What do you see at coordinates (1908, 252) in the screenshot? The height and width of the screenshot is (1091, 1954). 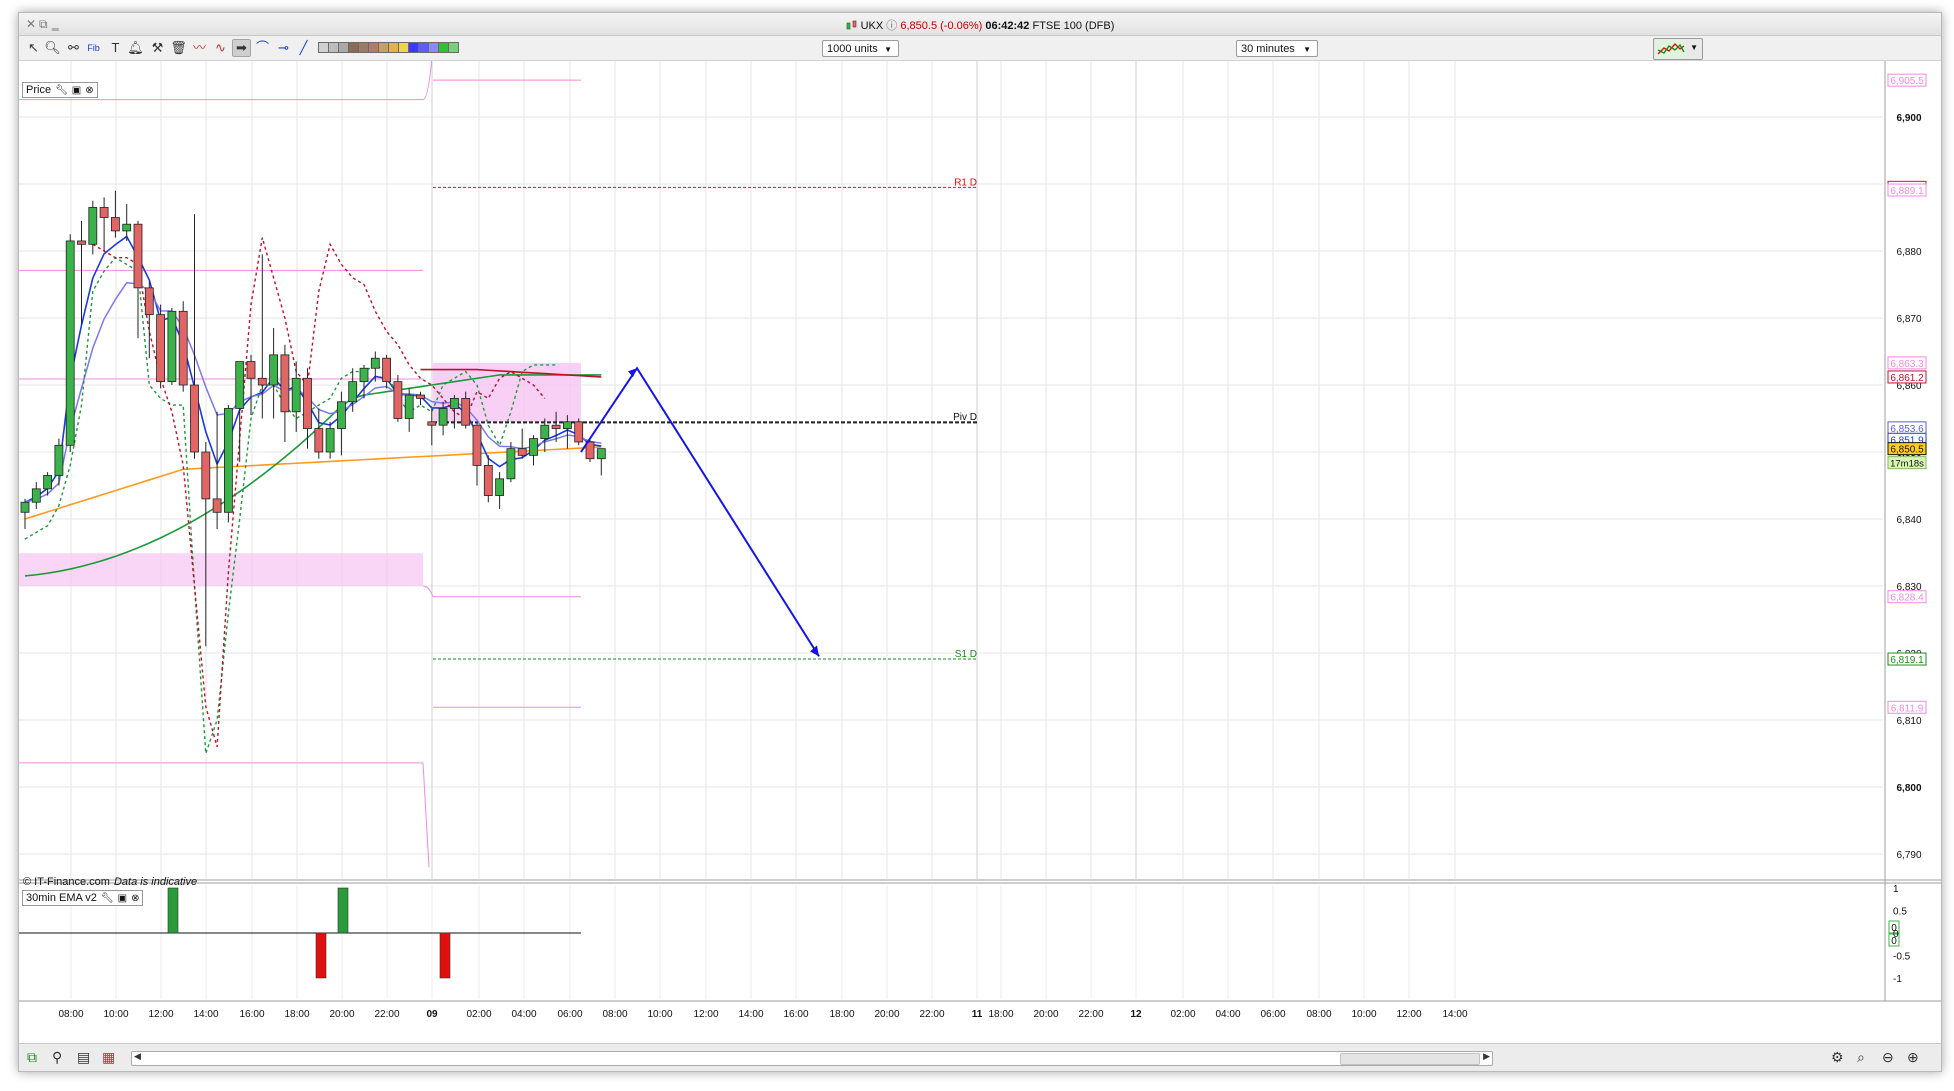 I see `y-tick-label: 6,880` at bounding box center [1908, 252].